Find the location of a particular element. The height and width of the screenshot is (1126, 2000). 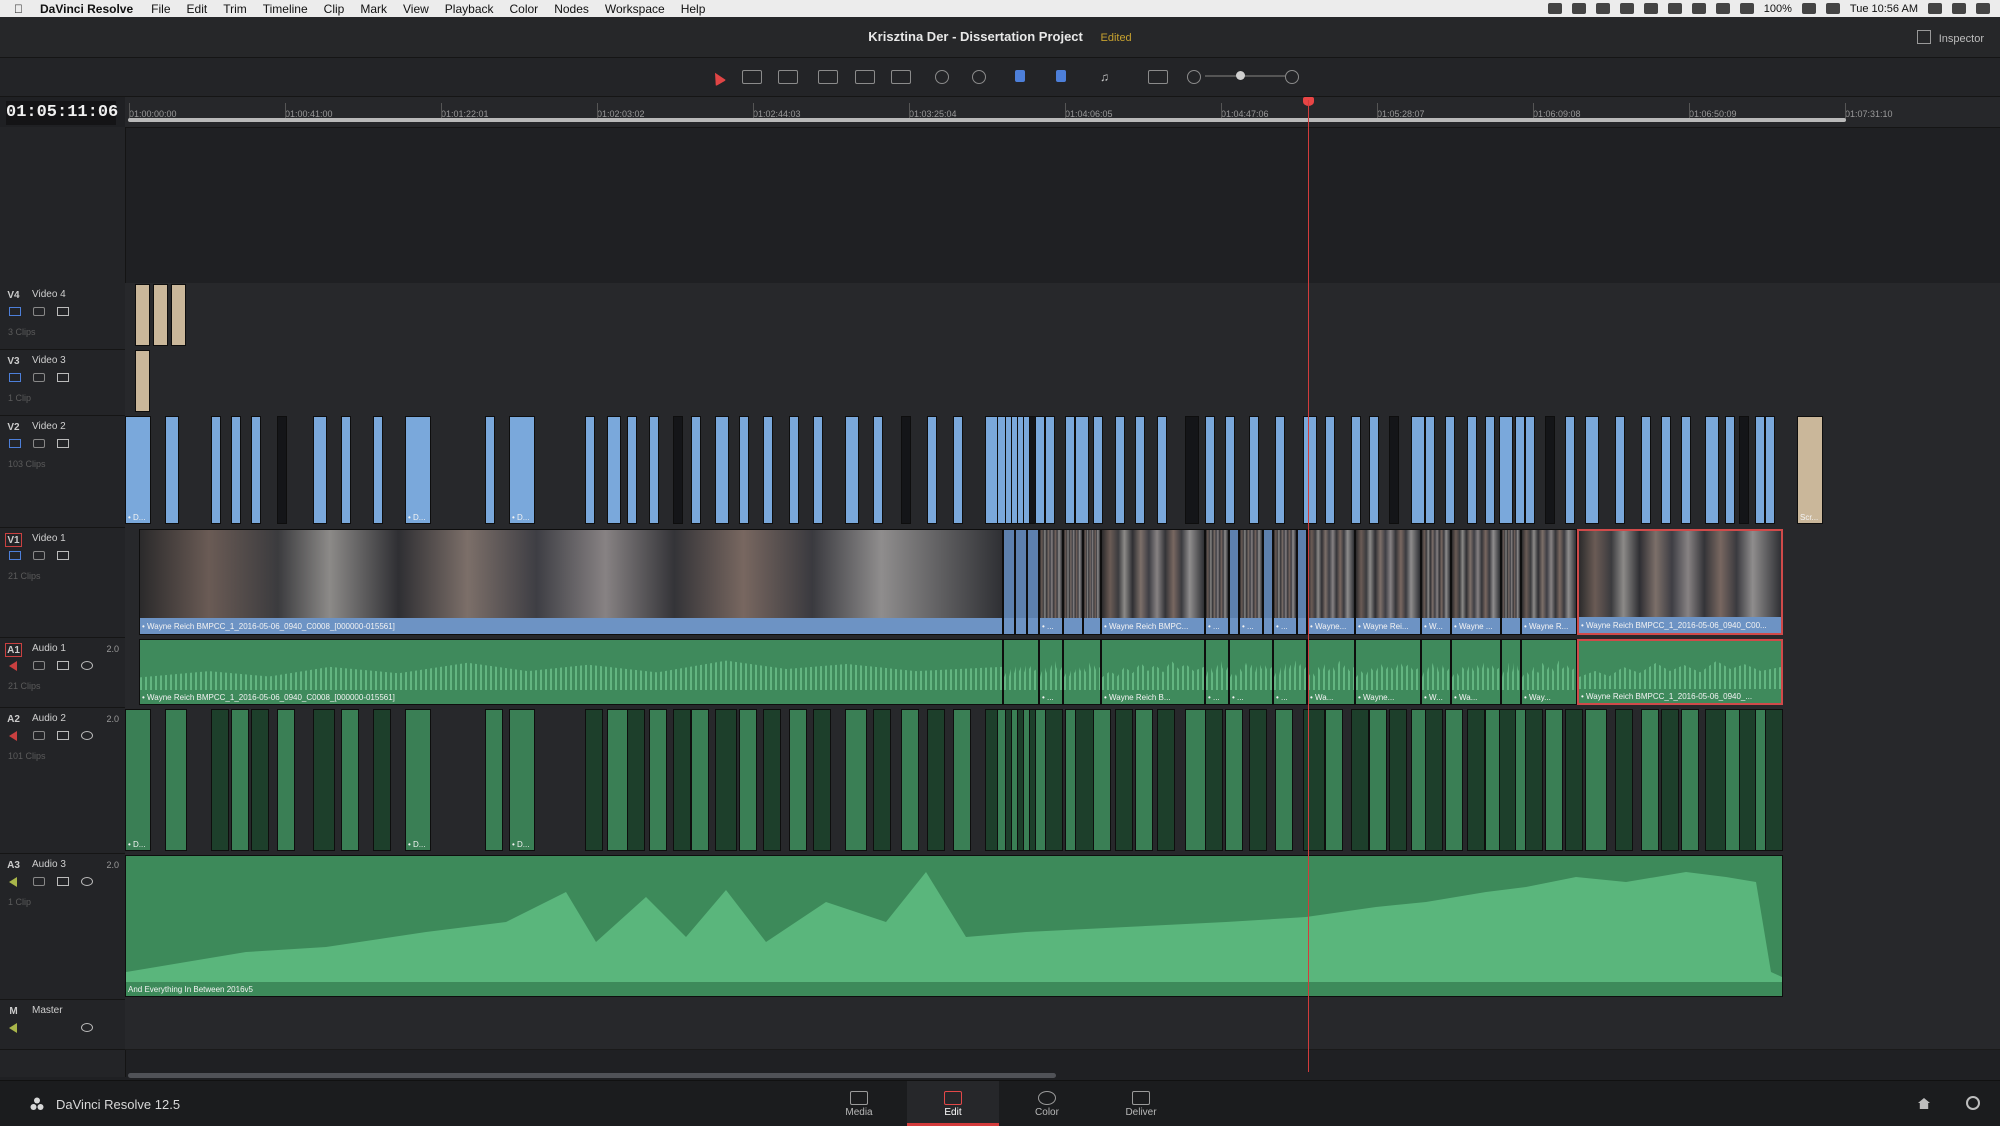

track-id: A1 is located at coordinates (13, 650).